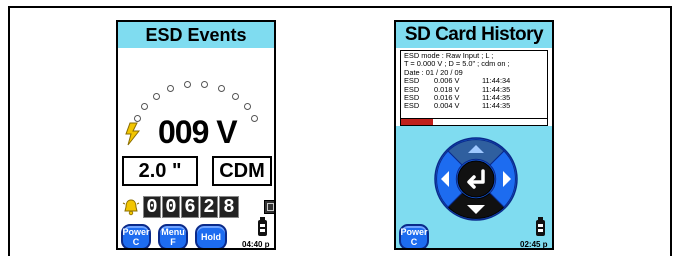 The image size is (682, 260). What do you see at coordinates (198, 132) in the screenshot?
I see `voltage-readout: 009 V` at bounding box center [198, 132].